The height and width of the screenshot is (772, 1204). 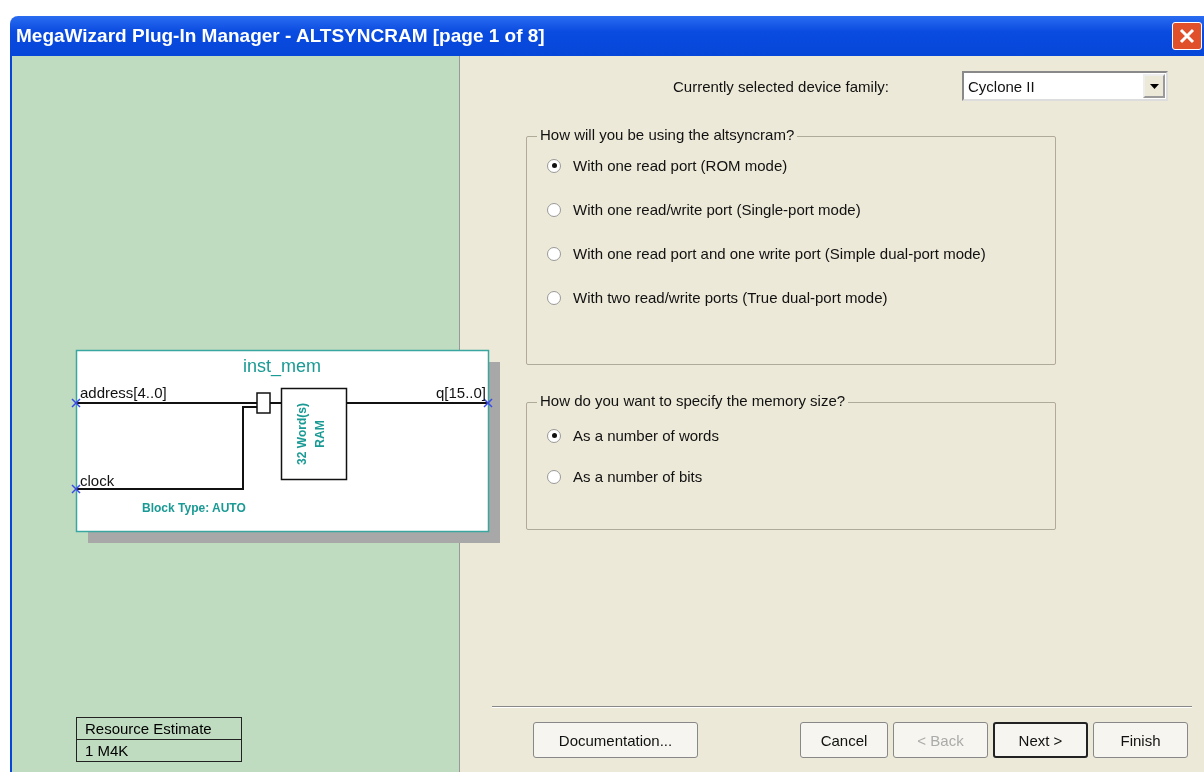 What do you see at coordinates (667, 134) in the screenshot?
I see `group-title: How will you be using the altsyncram?` at bounding box center [667, 134].